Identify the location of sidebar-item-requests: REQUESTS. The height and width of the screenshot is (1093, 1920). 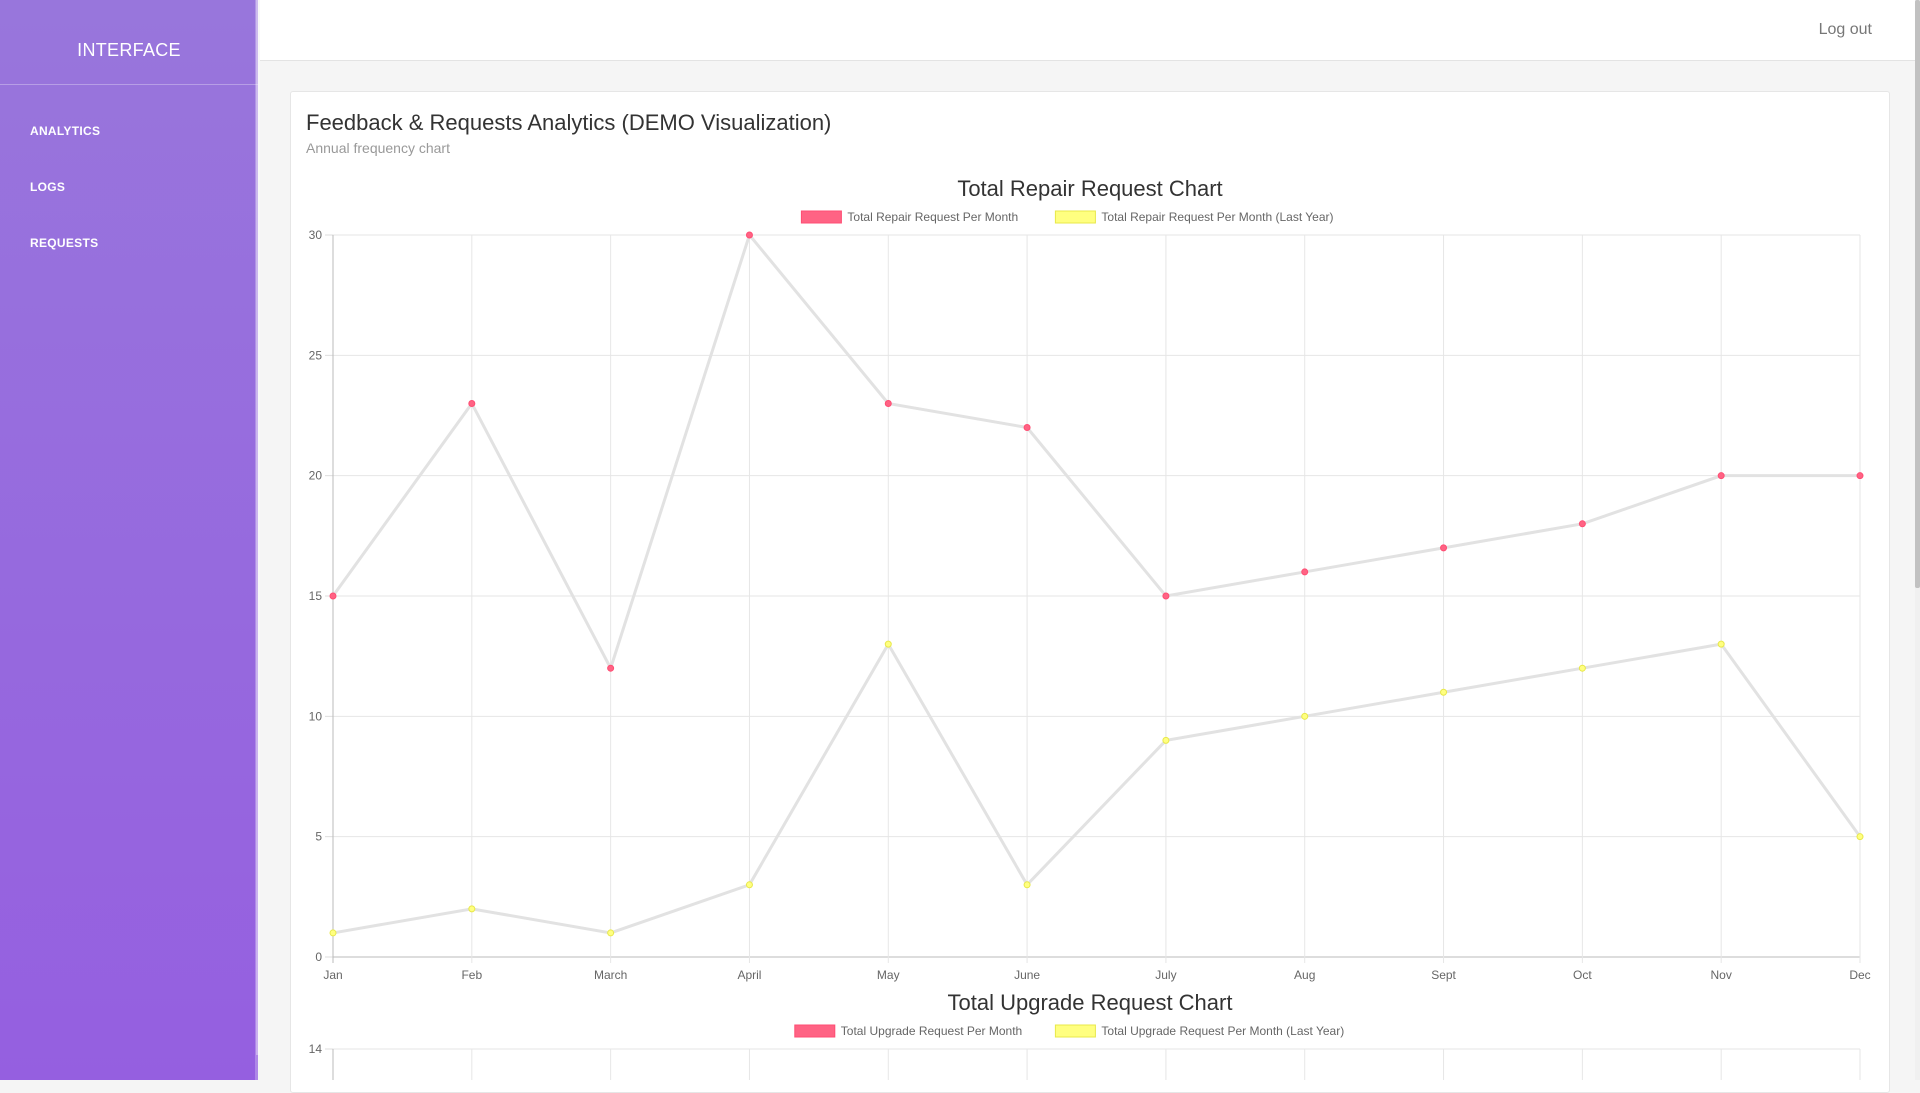
(64, 243).